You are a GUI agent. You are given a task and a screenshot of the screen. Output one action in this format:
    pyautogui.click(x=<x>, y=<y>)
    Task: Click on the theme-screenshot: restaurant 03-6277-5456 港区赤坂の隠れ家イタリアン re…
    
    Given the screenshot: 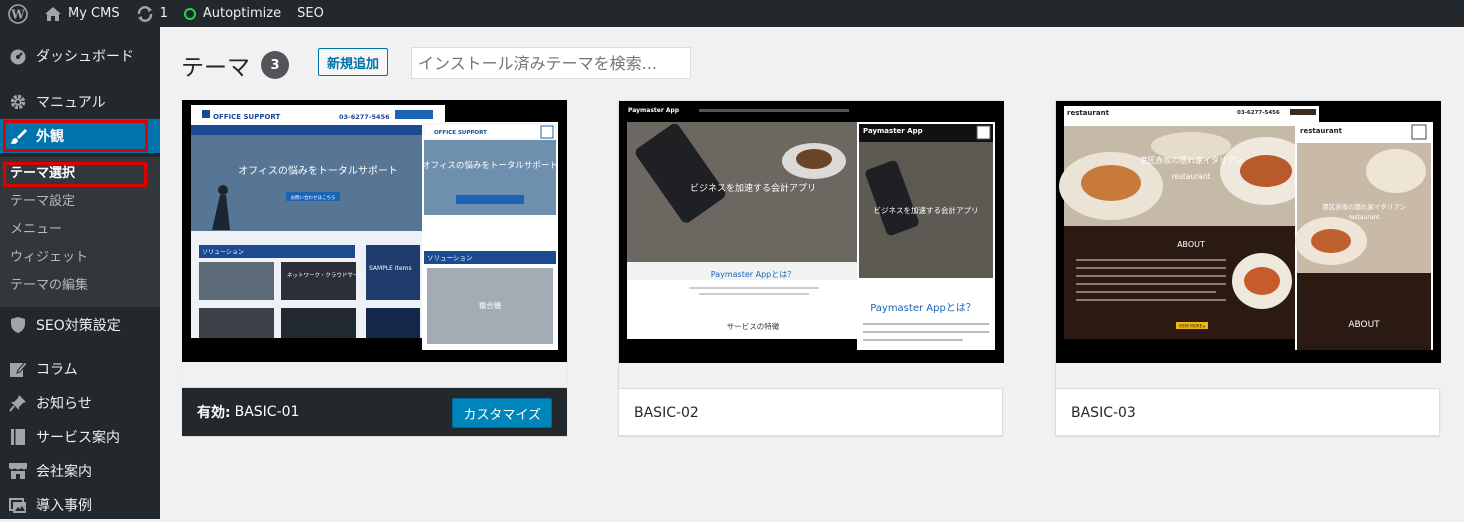 What is the action you would take?
    pyautogui.click(x=1248, y=232)
    